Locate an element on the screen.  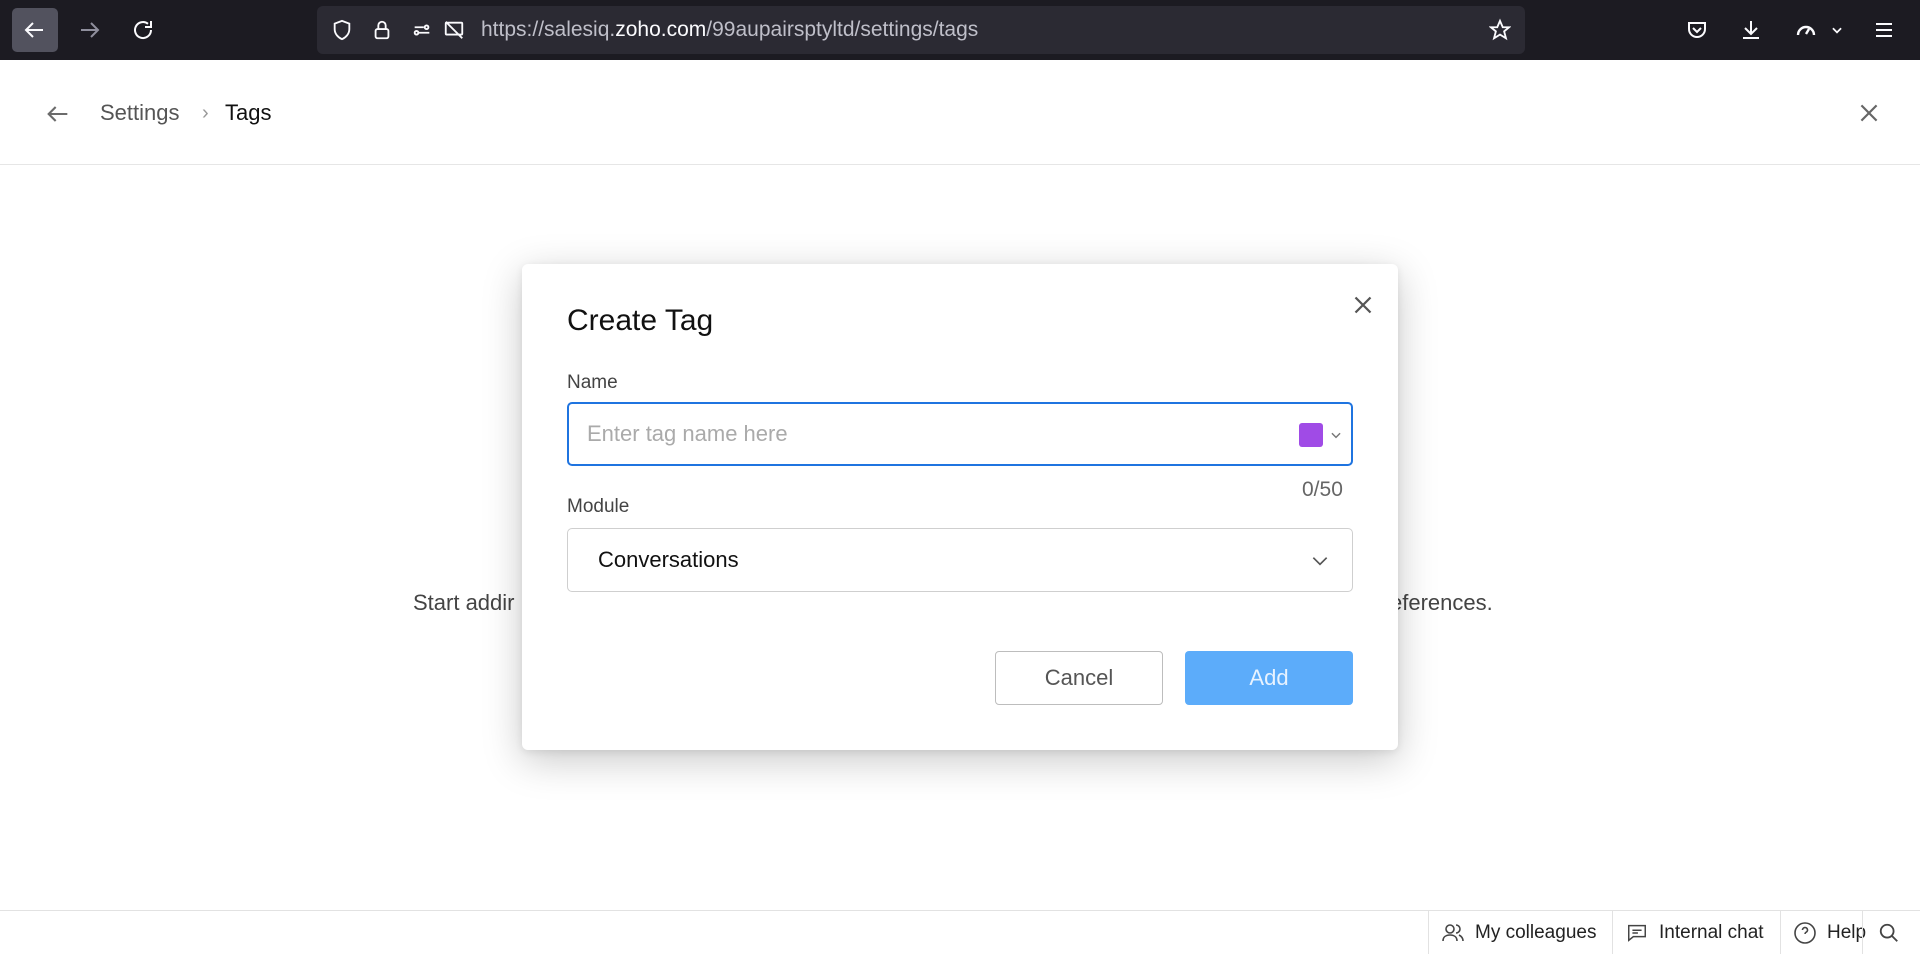
lock-icon is located at coordinates (382, 30).